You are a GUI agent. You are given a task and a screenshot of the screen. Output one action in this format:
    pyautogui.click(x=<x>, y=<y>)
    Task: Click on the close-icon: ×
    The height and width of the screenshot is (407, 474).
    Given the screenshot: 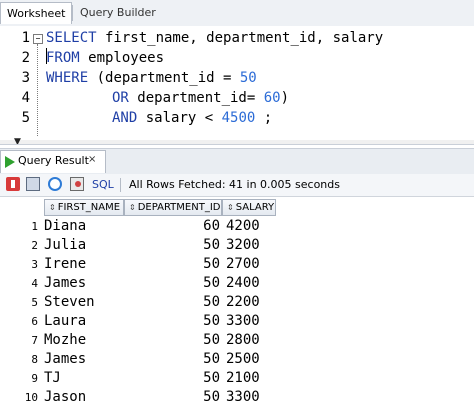 What is the action you would take?
    pyautogui.click(x=92, y=160)
    